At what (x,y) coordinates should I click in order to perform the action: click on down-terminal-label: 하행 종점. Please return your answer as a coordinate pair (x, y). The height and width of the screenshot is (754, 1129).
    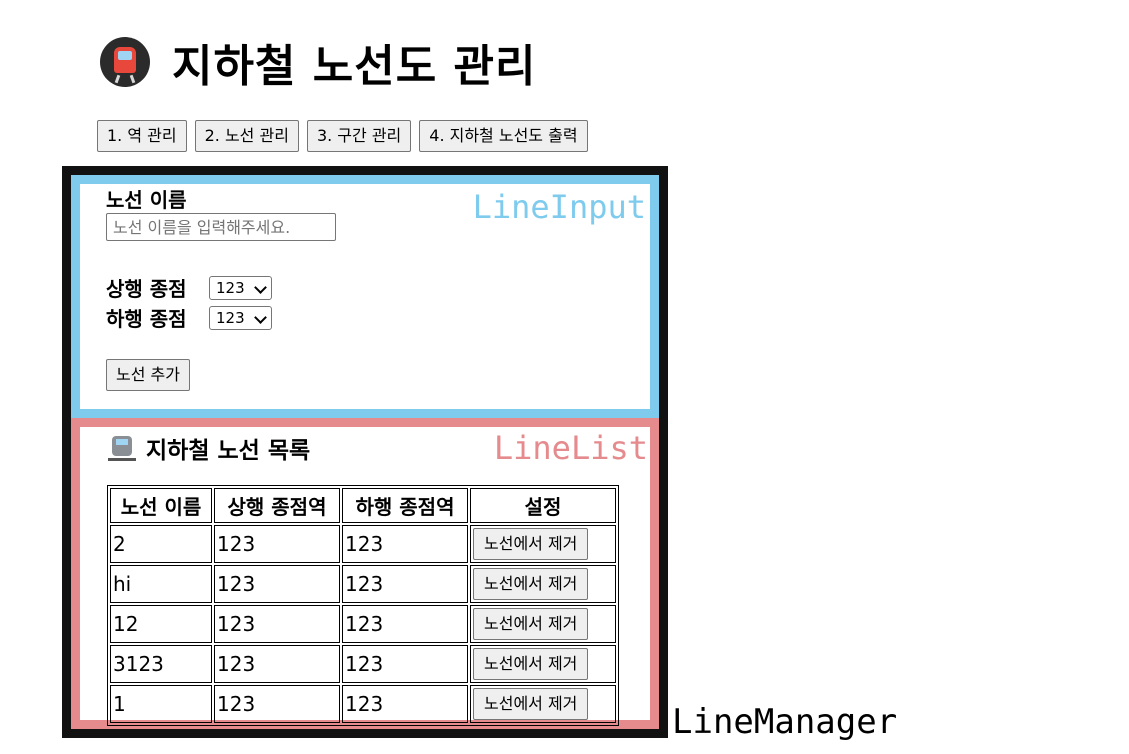
    Looking at the image, I should click on (146, 319).